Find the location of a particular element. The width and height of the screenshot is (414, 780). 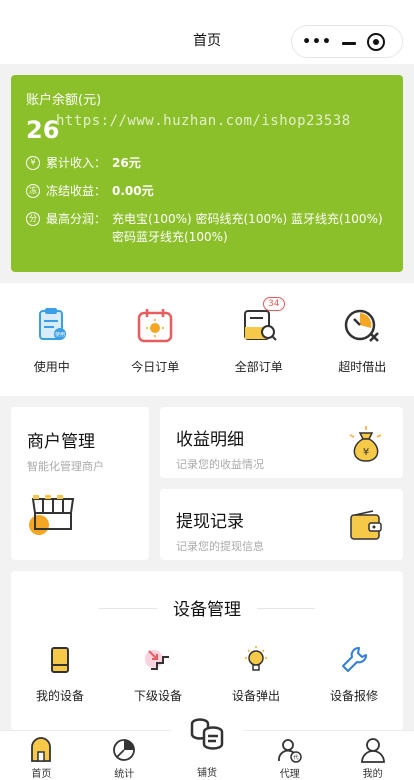

watermark-text: https://www.huzhan.com/ishop23538 is located at coordinates (203, 121).